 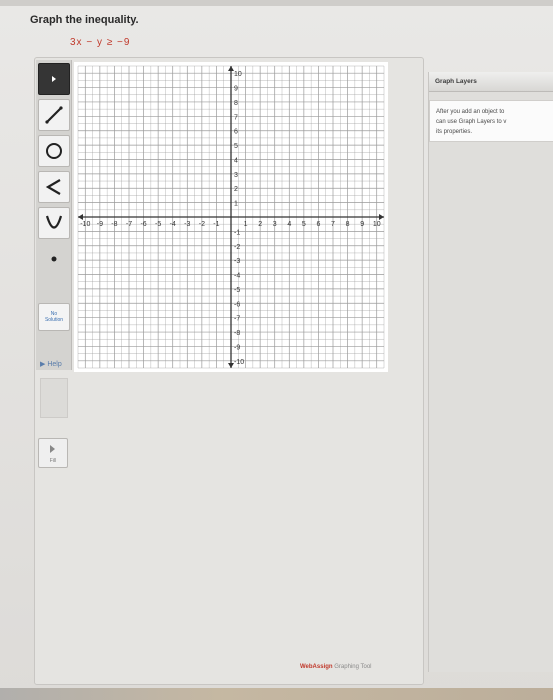 What do you see at coordinates (381, 217) in the screenshot?
I see `x-axis-arrow-right` at bounding box center [381, 217].